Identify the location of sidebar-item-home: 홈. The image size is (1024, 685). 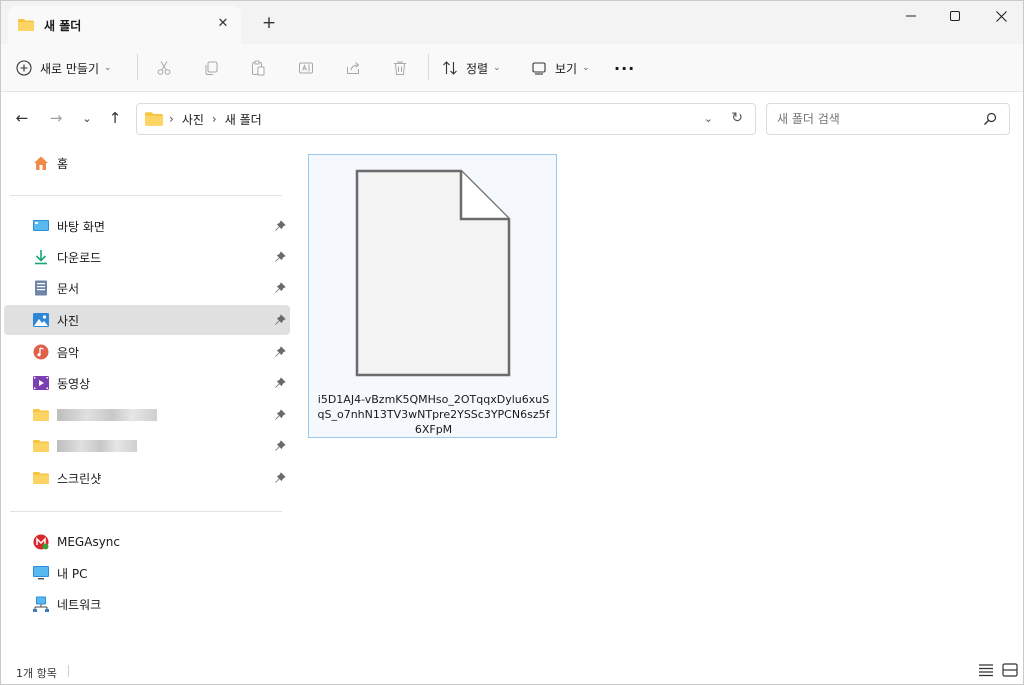
(147, 163).